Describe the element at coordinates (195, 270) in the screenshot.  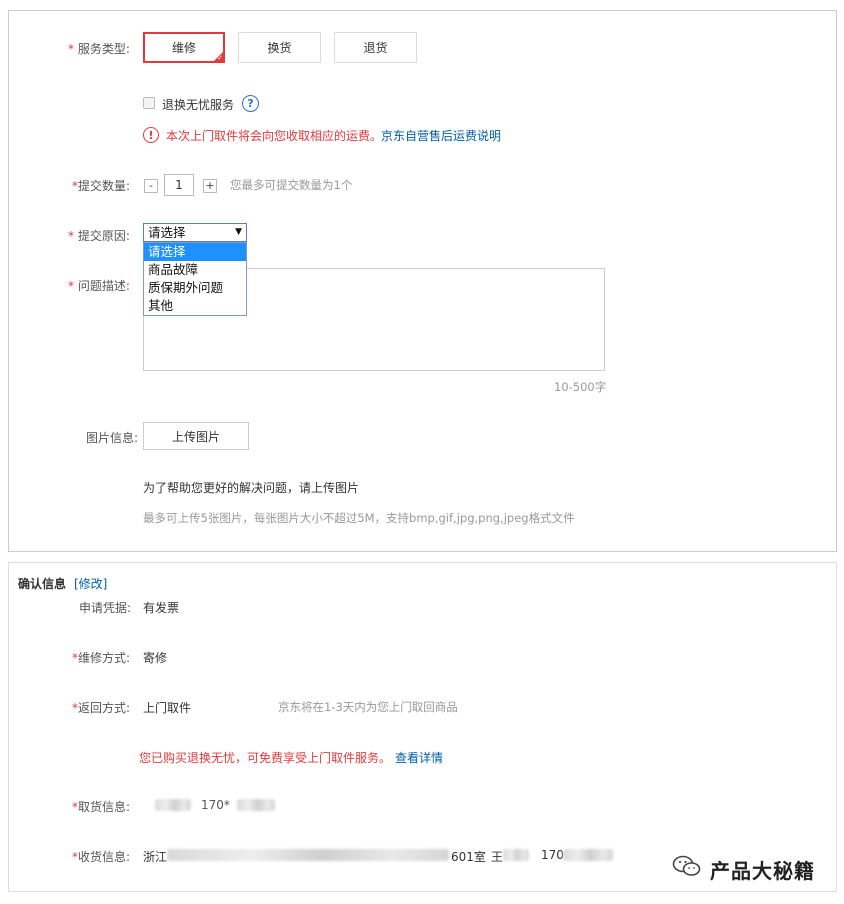
I see `reason-option: 商品故障` at that location.